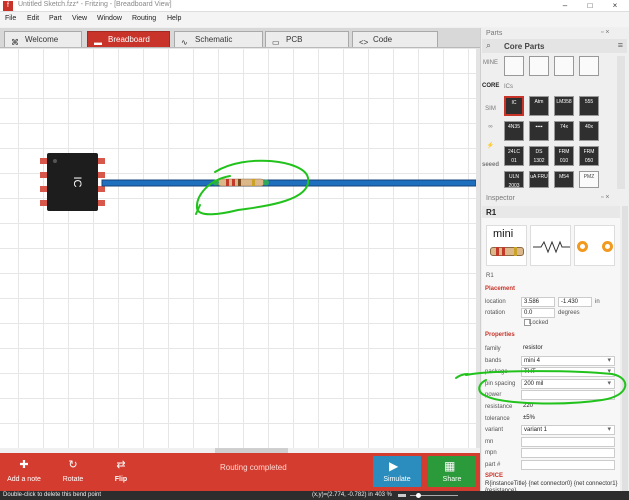  I want to click on add-note-icon: ✚, so click(24, 465).